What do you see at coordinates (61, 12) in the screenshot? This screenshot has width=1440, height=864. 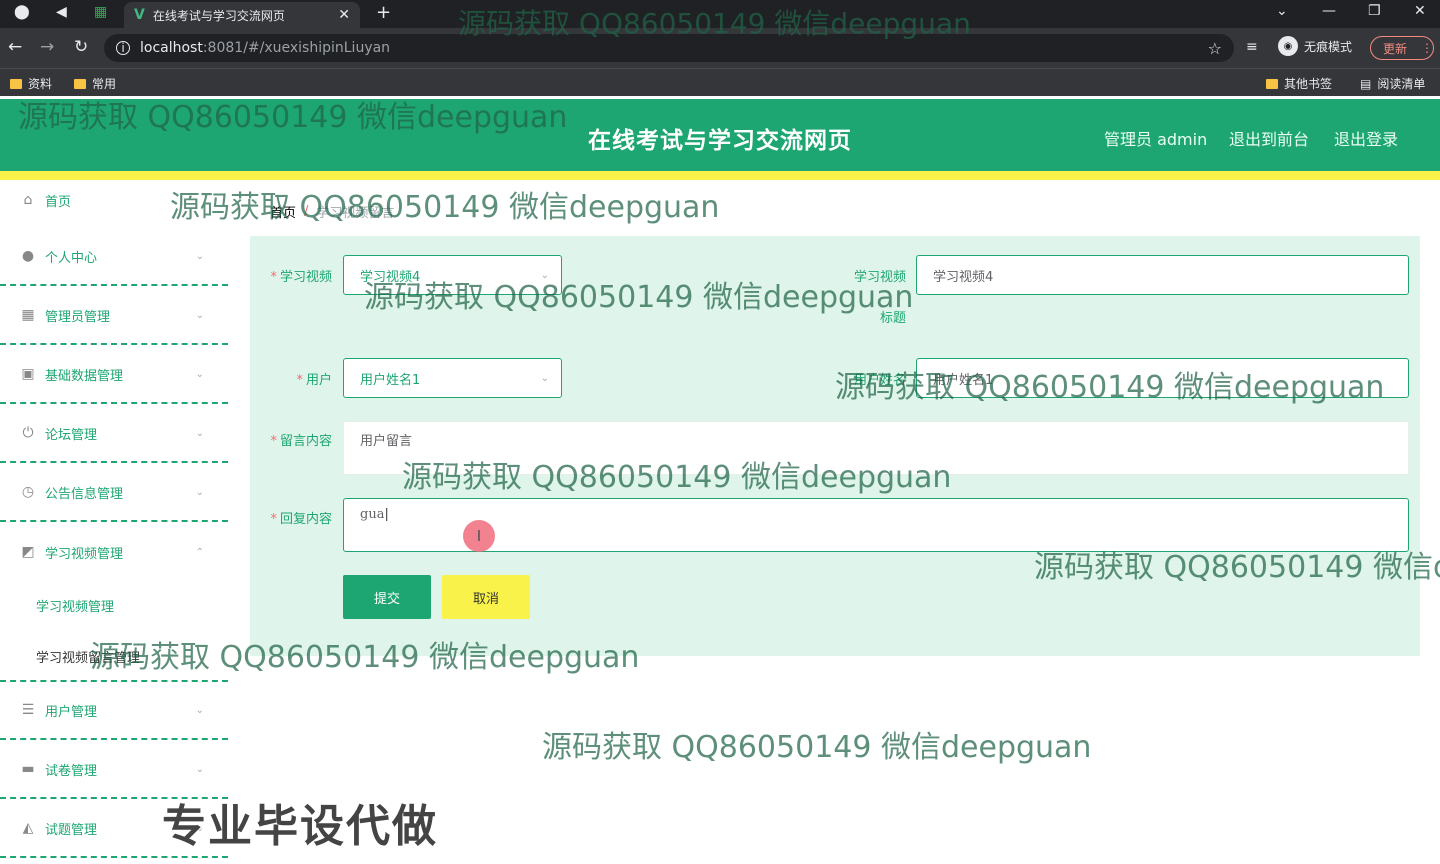 I see `mute-icon: ◀` at bounding box center [61, 12].